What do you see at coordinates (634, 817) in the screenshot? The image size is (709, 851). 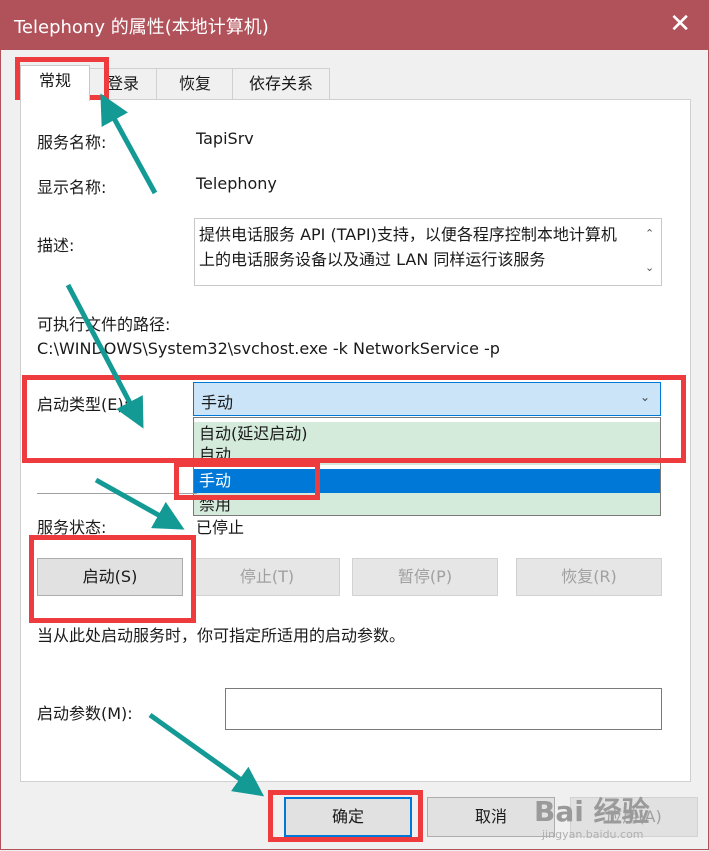 I see `apply-button: 应用(A)` at bounding box center [634, 817].